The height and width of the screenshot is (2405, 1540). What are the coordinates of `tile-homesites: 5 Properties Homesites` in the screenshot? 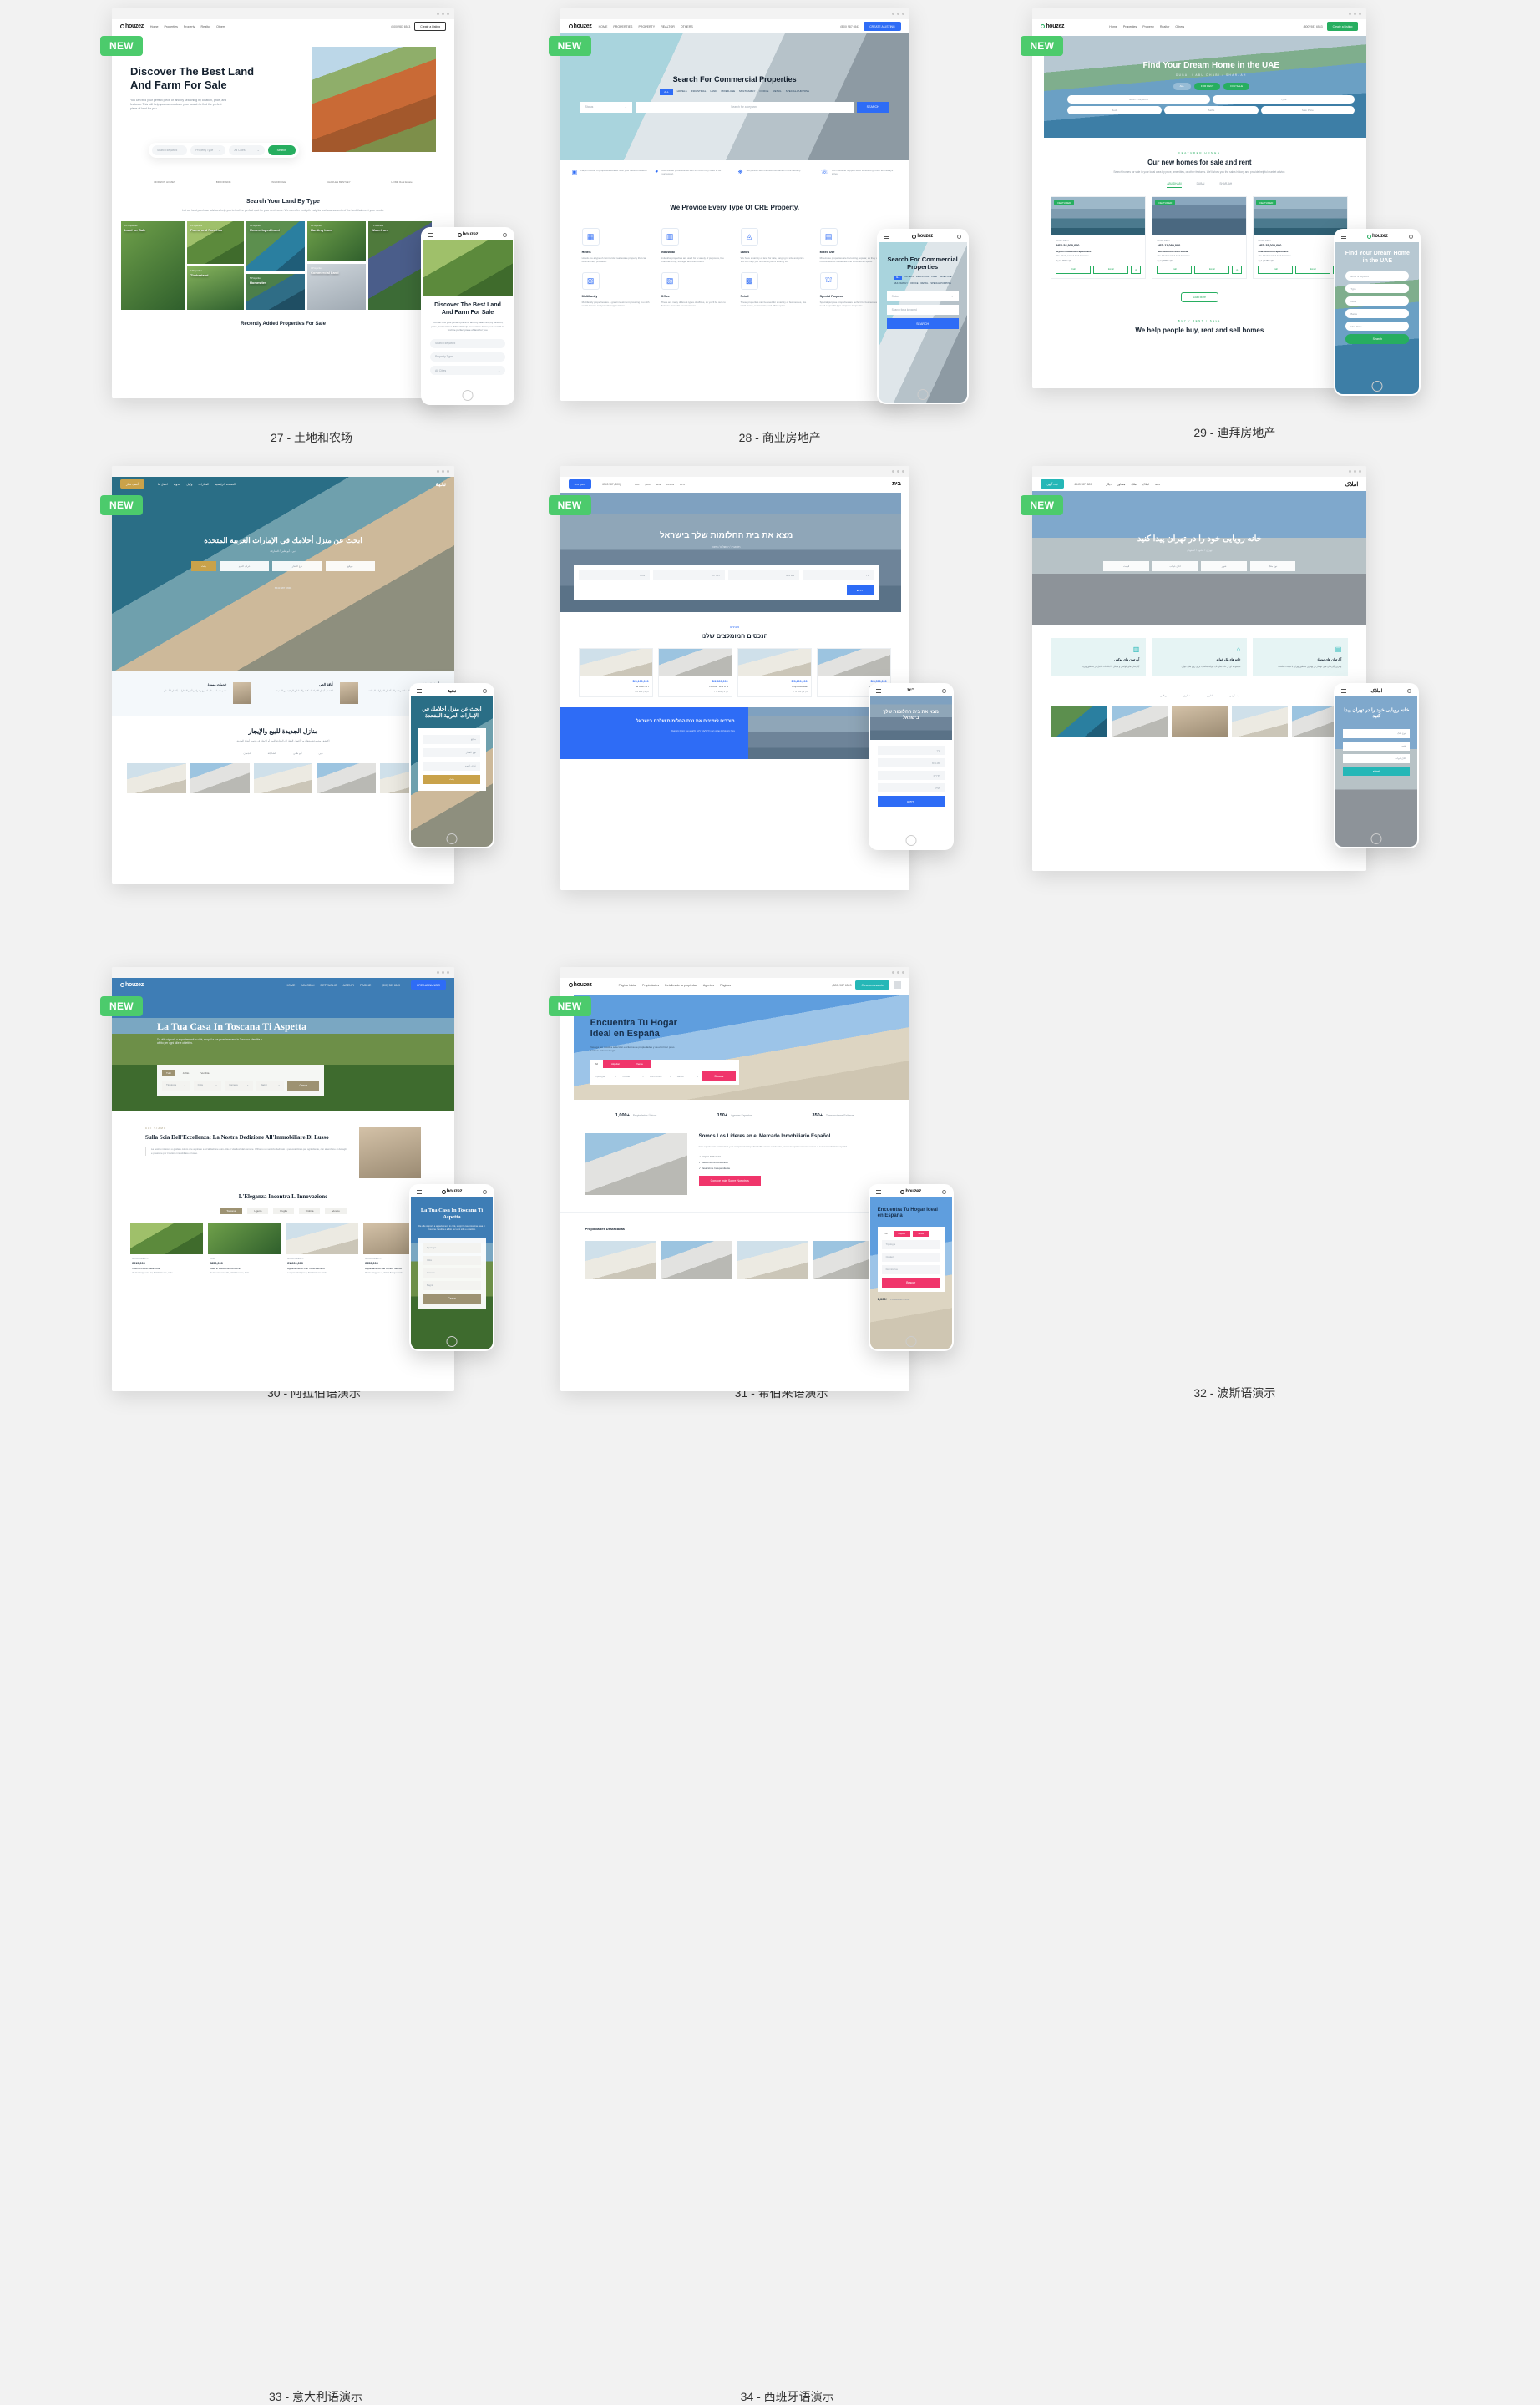 It's located at (275, 293).